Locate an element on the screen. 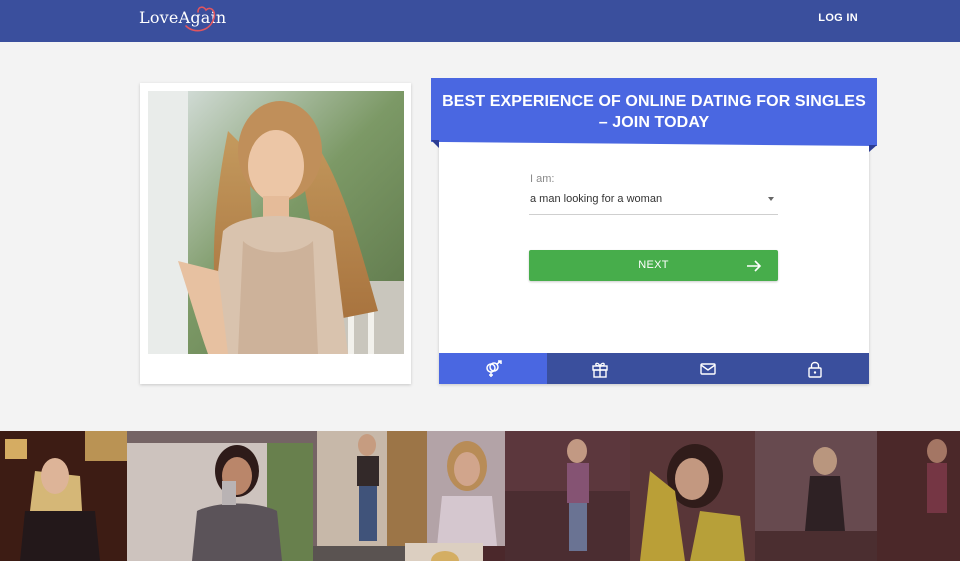 Image resolution: width=960 pixels, height=561 pixels. arrow-right-icon is located at coordinates (754, 266).